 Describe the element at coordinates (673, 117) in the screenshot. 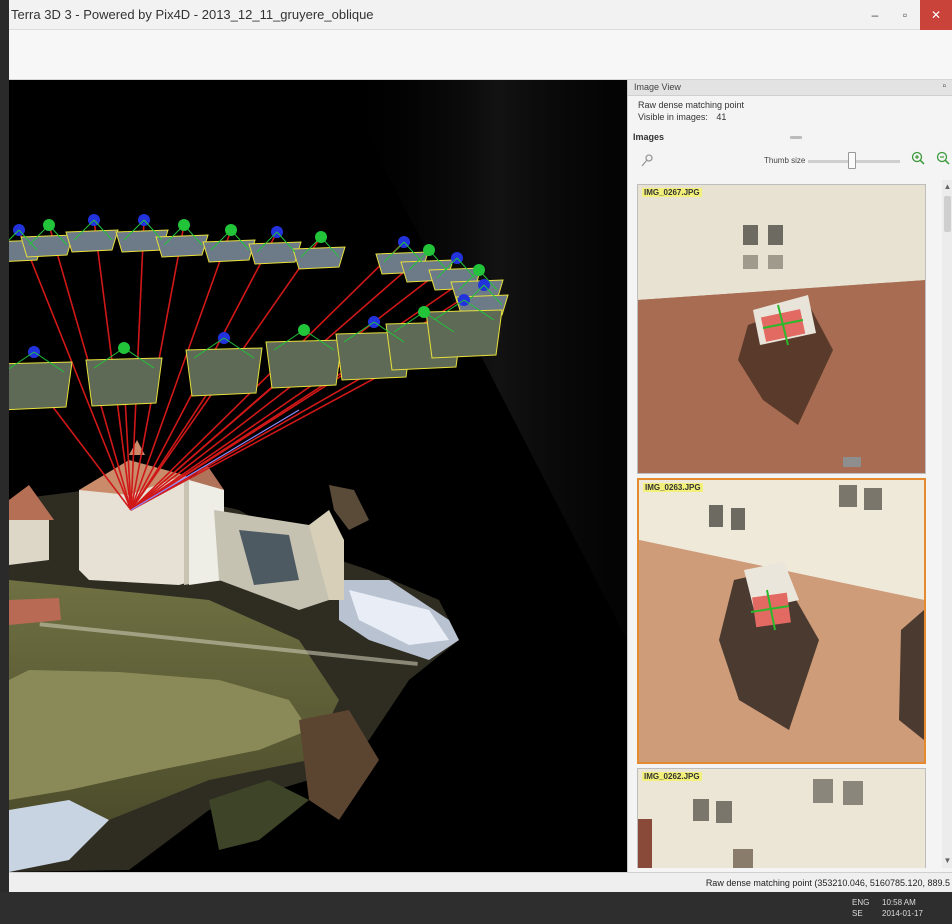

I see `visible-label: Visible in images:` at that location.